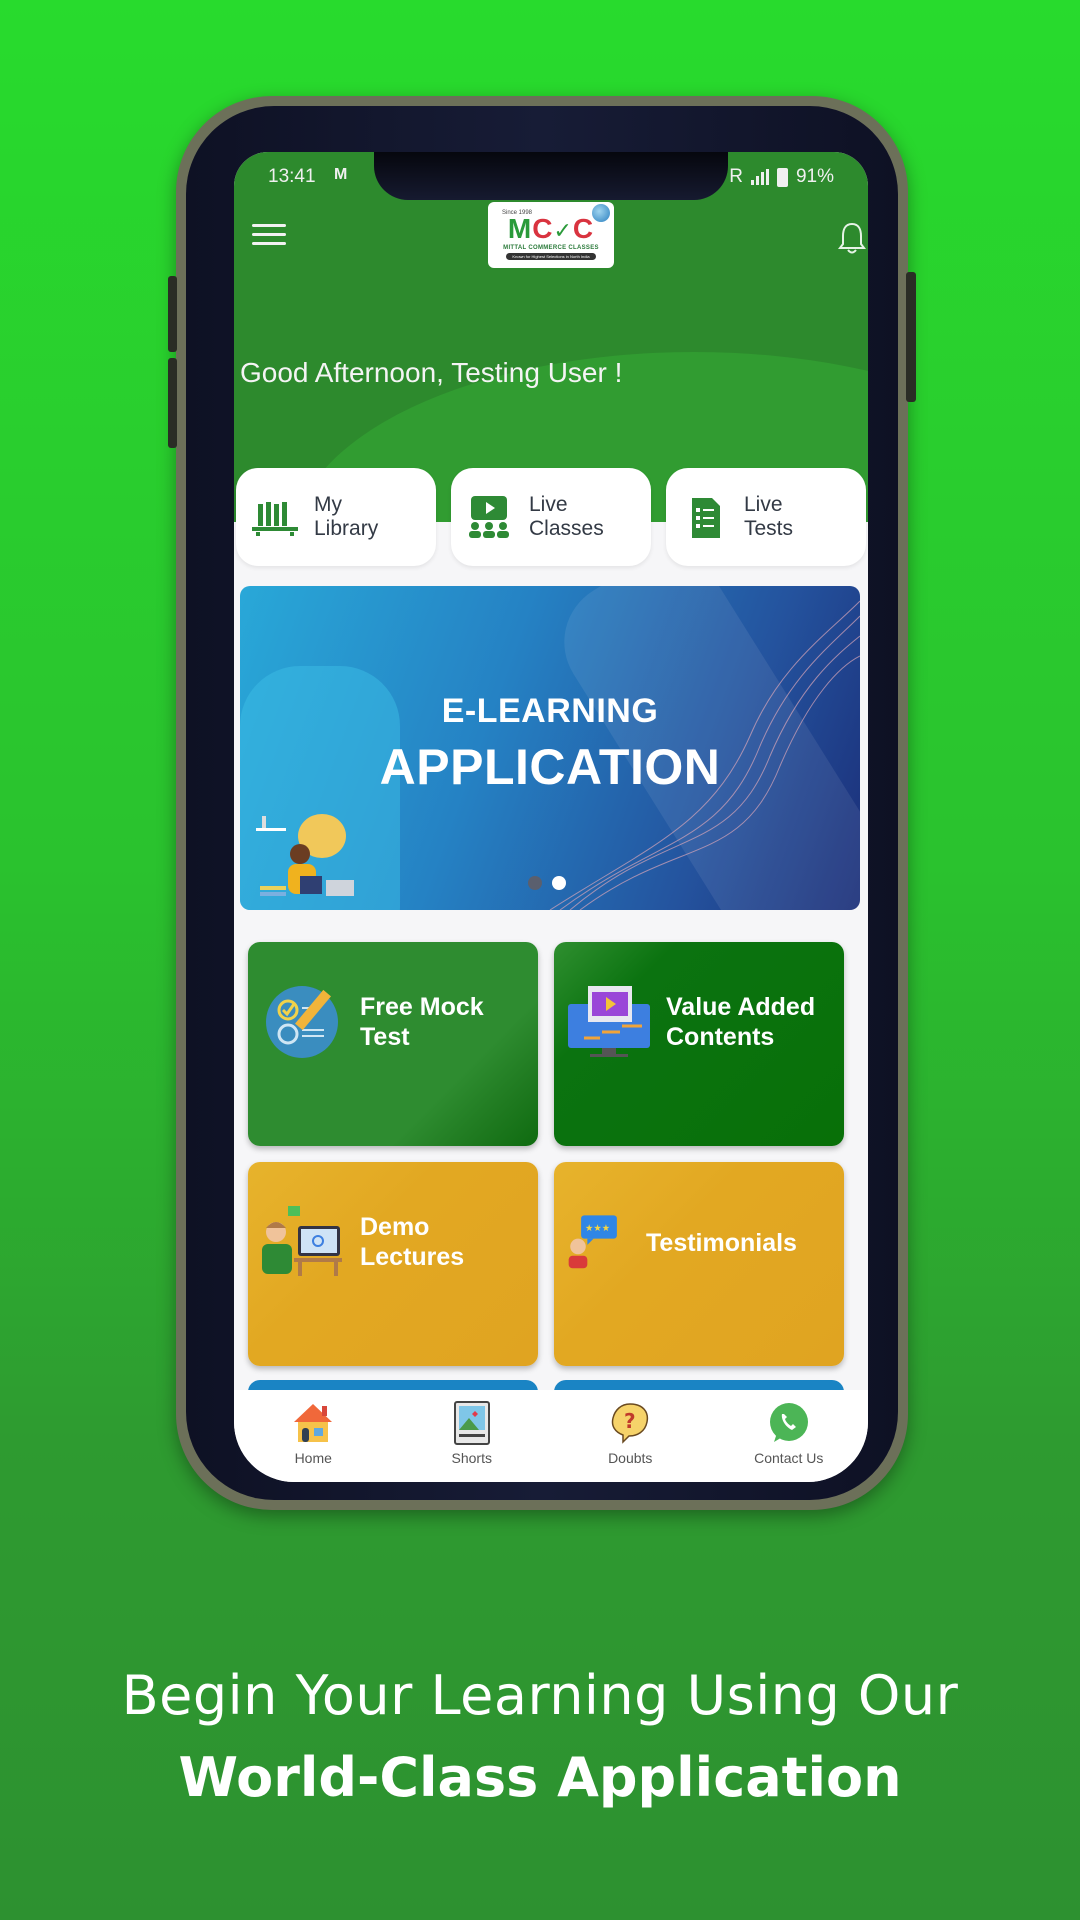 This screenshot has width=1080, height=1920. I want to click on tile-testimonials: ★★★ Testimonials, so click(699, 1264).